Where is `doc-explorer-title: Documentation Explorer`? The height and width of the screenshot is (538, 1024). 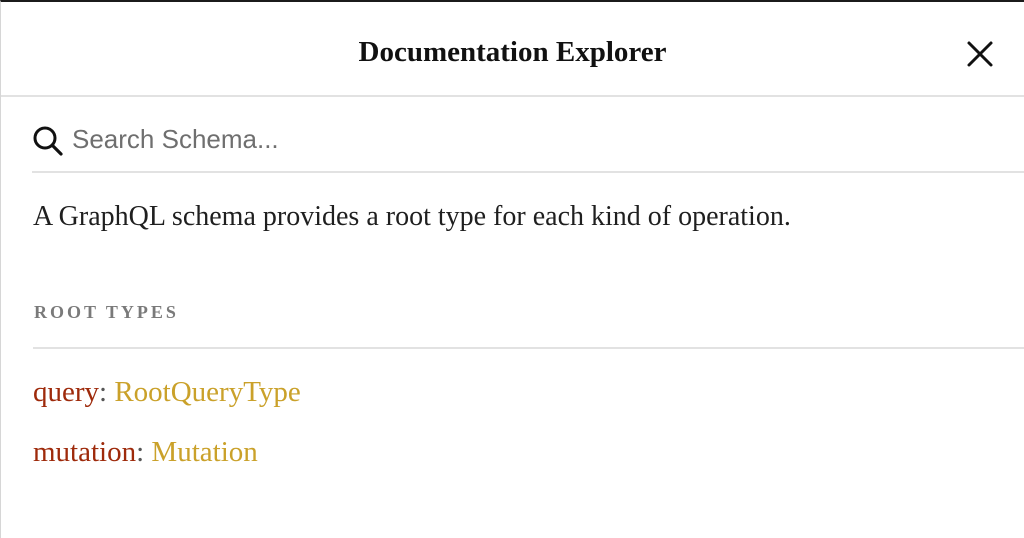 doc-explorer-title: Documentation Explorer is located at coordinates (512, 52).